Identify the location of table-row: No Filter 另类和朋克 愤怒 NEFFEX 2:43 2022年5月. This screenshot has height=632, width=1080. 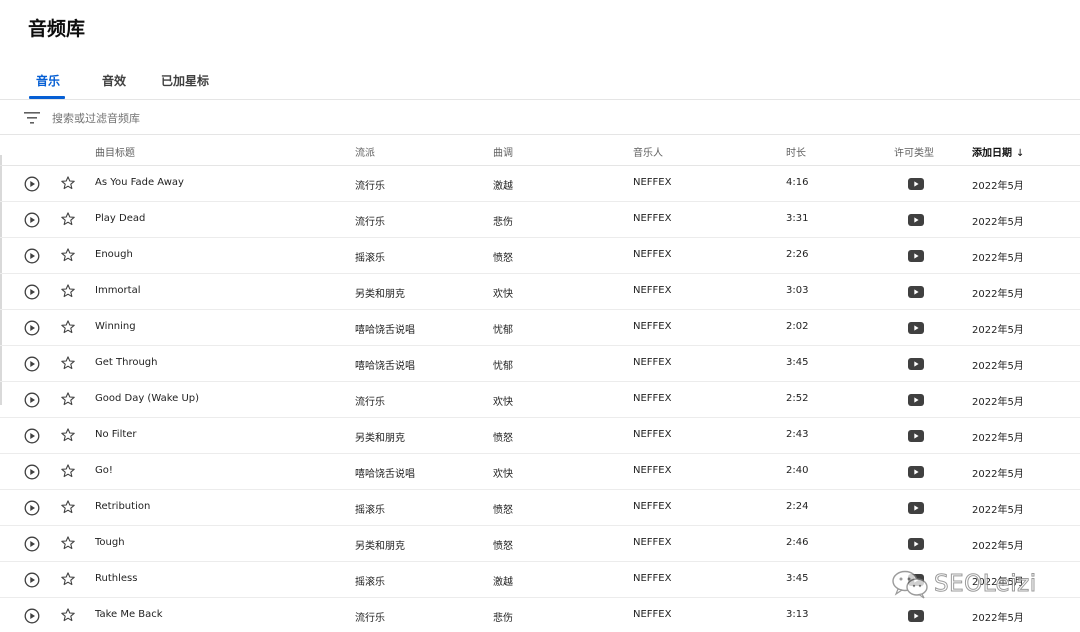
(540, 436).